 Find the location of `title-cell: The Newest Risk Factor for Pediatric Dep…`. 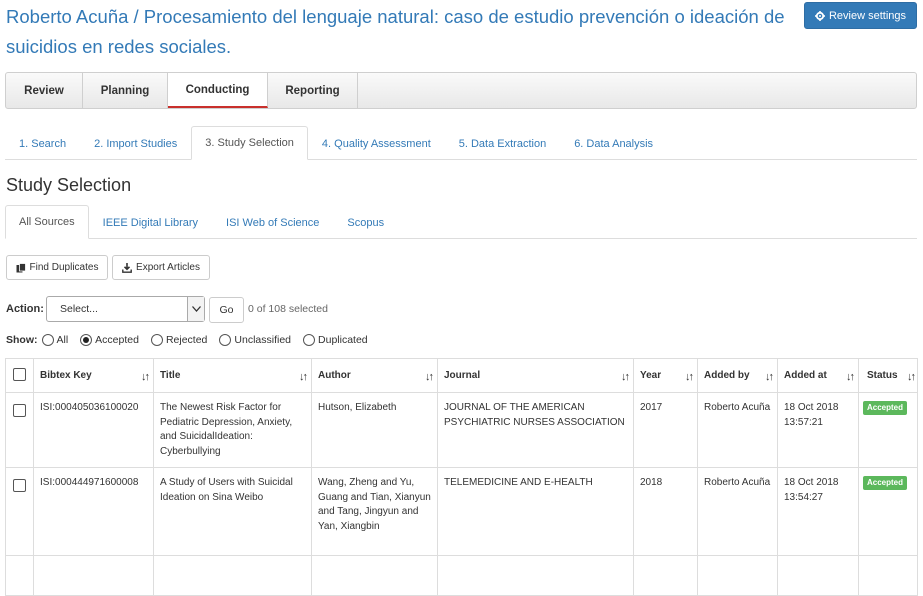

title-cell: The Newest Risk Factor for Pediatric Dep… is located at coordinates (232, 430).